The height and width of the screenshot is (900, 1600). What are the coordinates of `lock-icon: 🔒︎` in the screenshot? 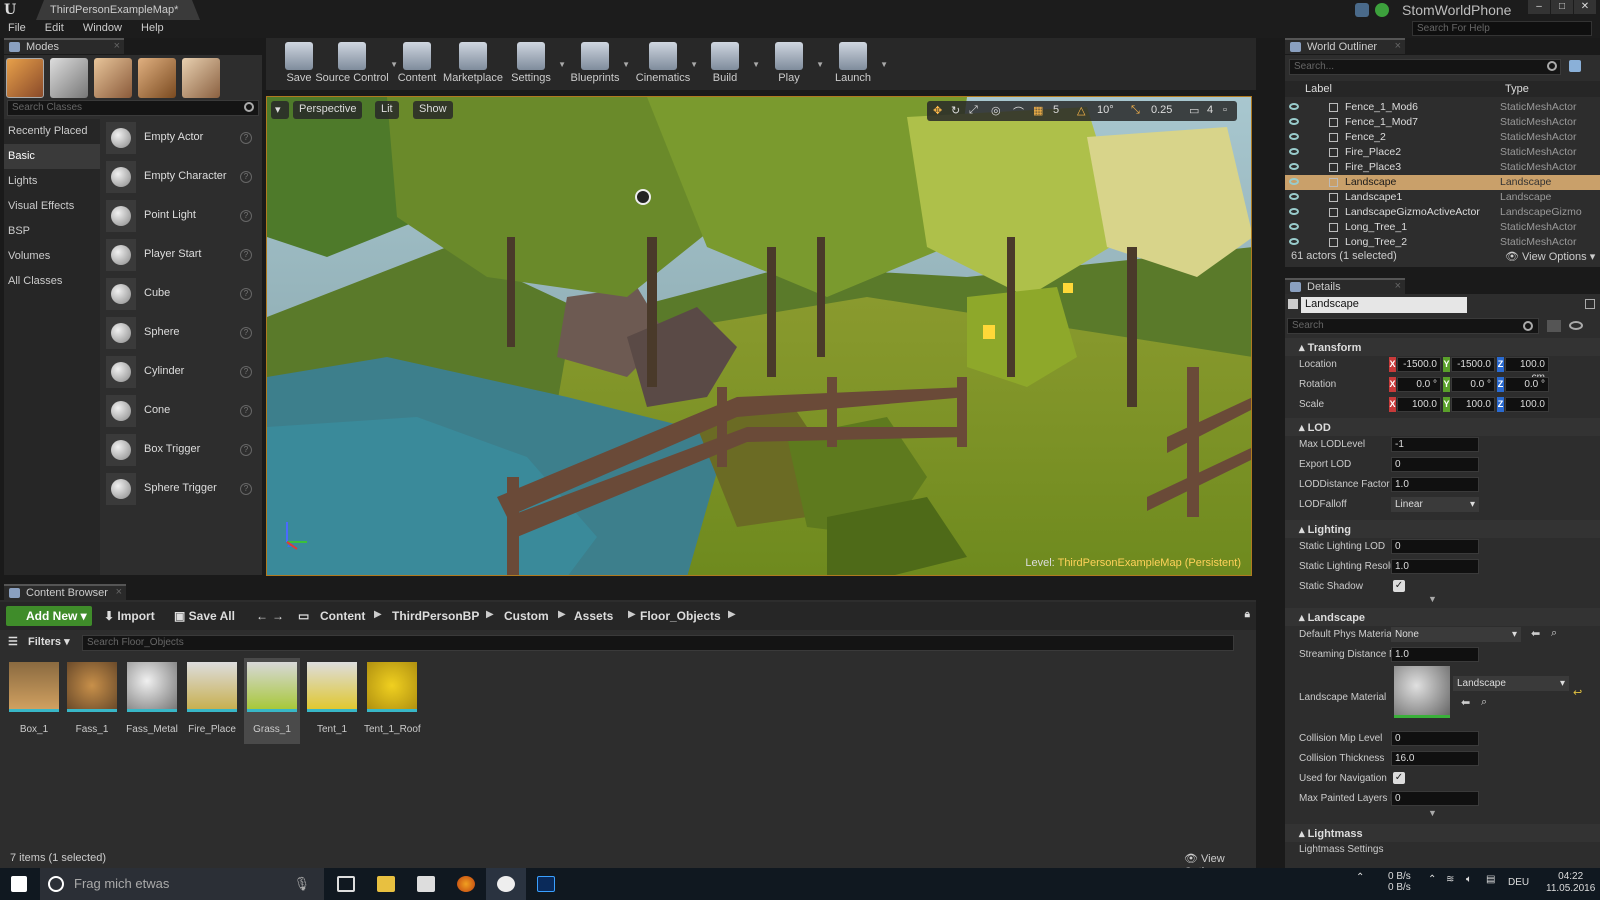 It's located at (1247, 614).